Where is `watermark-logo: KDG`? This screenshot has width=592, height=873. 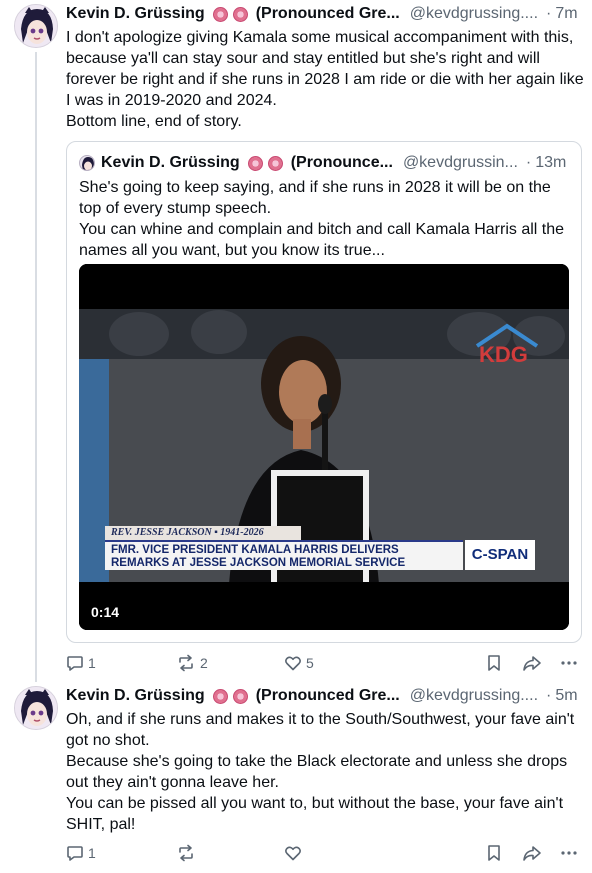 watermark-logo: KDG is located at coordinates (503, 354).